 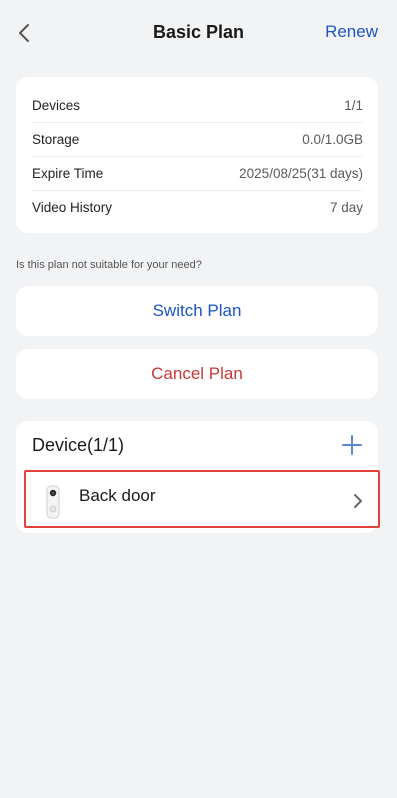 I want to click on info-row-video-history: Video History 7 day, so click(x=197, y=207).